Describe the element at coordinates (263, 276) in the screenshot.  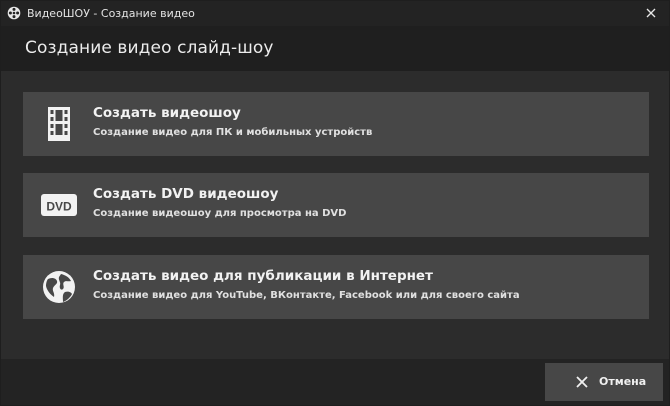
I see `option-title: Создать видео для публикации в Интернет` at that location.